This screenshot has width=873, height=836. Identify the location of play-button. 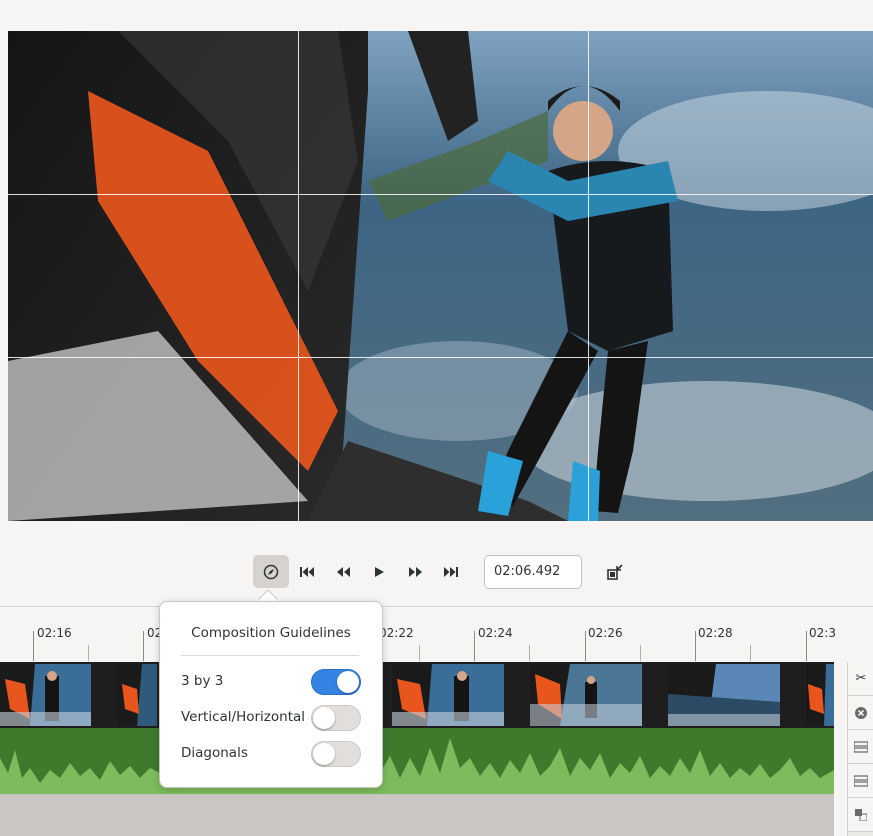
(379, 571).